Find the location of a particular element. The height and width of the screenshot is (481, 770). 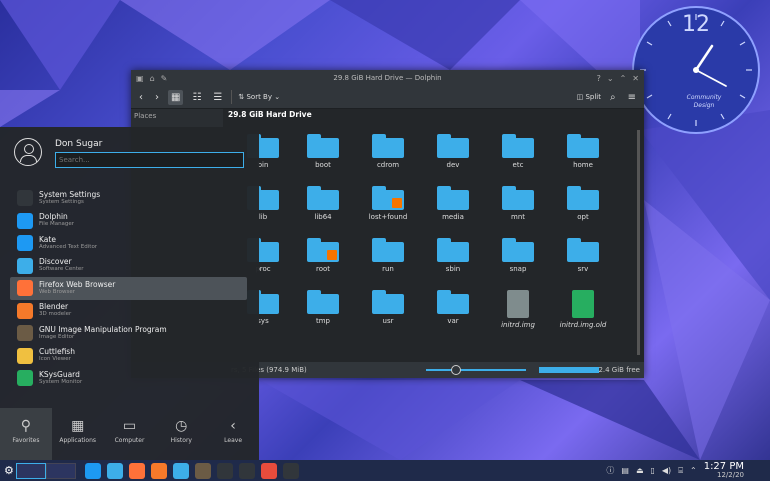

launcher-app-blender: Blender 3D modeler is located at coordinates (128, 311).